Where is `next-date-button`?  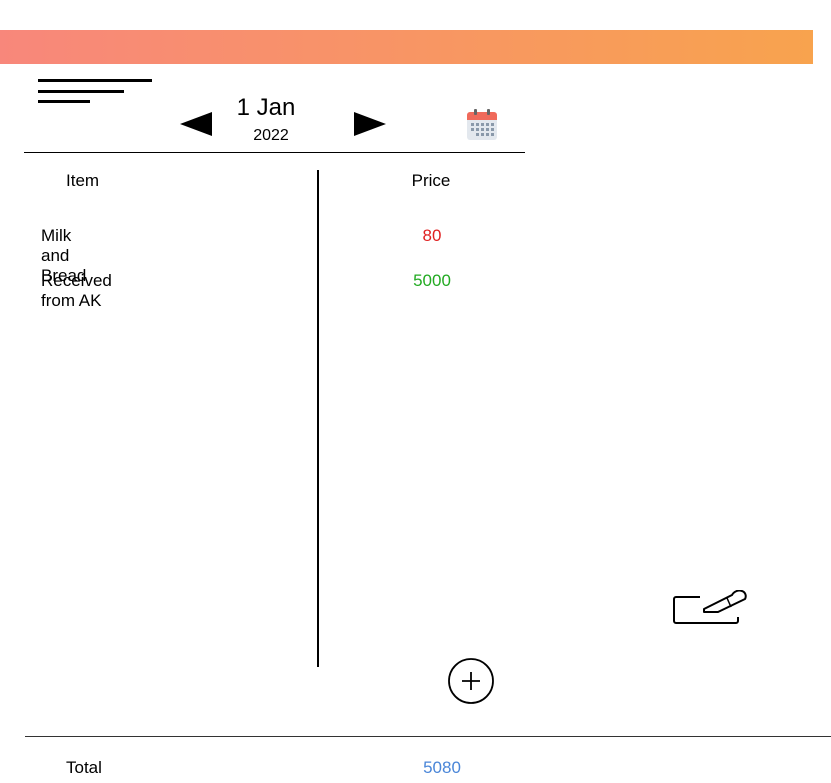
next-date-button is located at coordinates (370, 124).